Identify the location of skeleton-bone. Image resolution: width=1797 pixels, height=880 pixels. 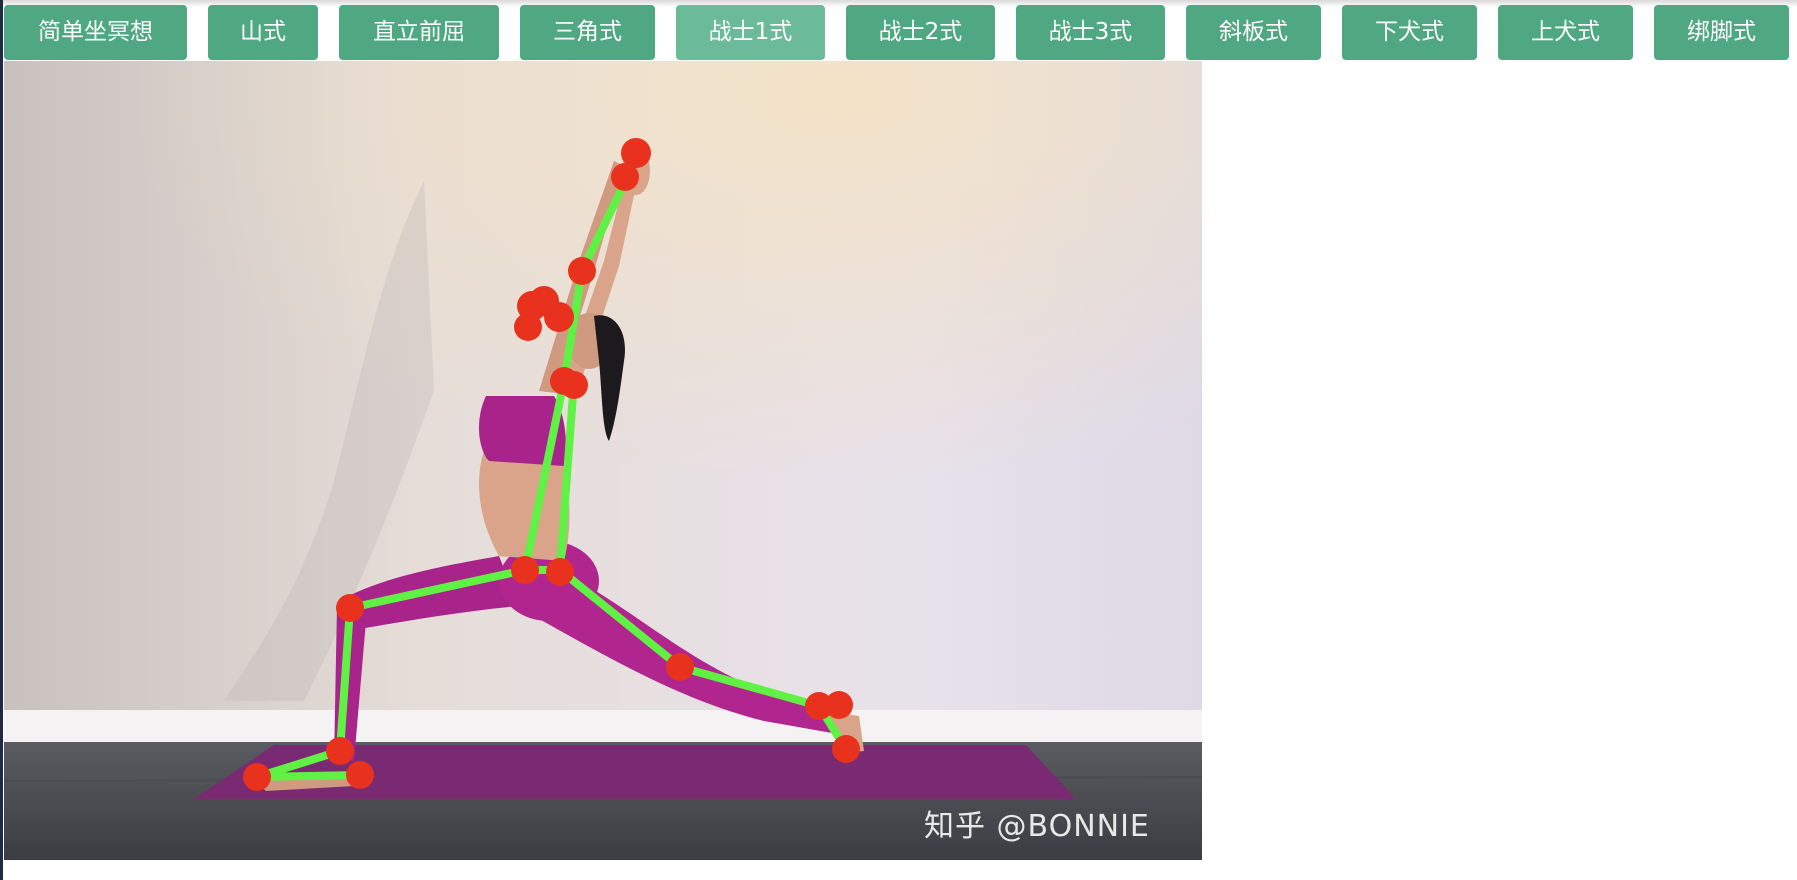
(308, 776).